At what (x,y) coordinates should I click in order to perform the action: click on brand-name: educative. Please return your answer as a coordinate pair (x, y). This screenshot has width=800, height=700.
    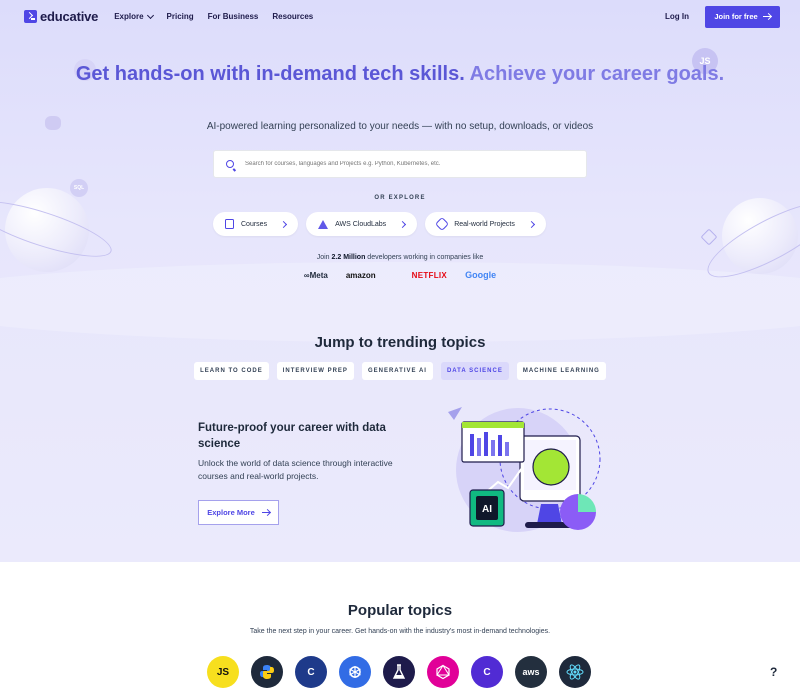
    Looking at the image, I should click on (69, 16).